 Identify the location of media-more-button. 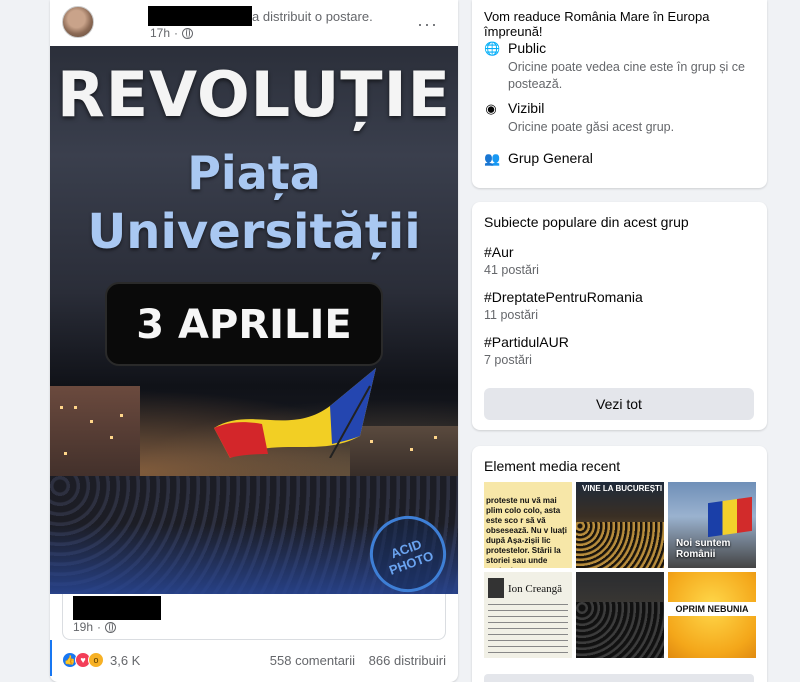
(619, 678).